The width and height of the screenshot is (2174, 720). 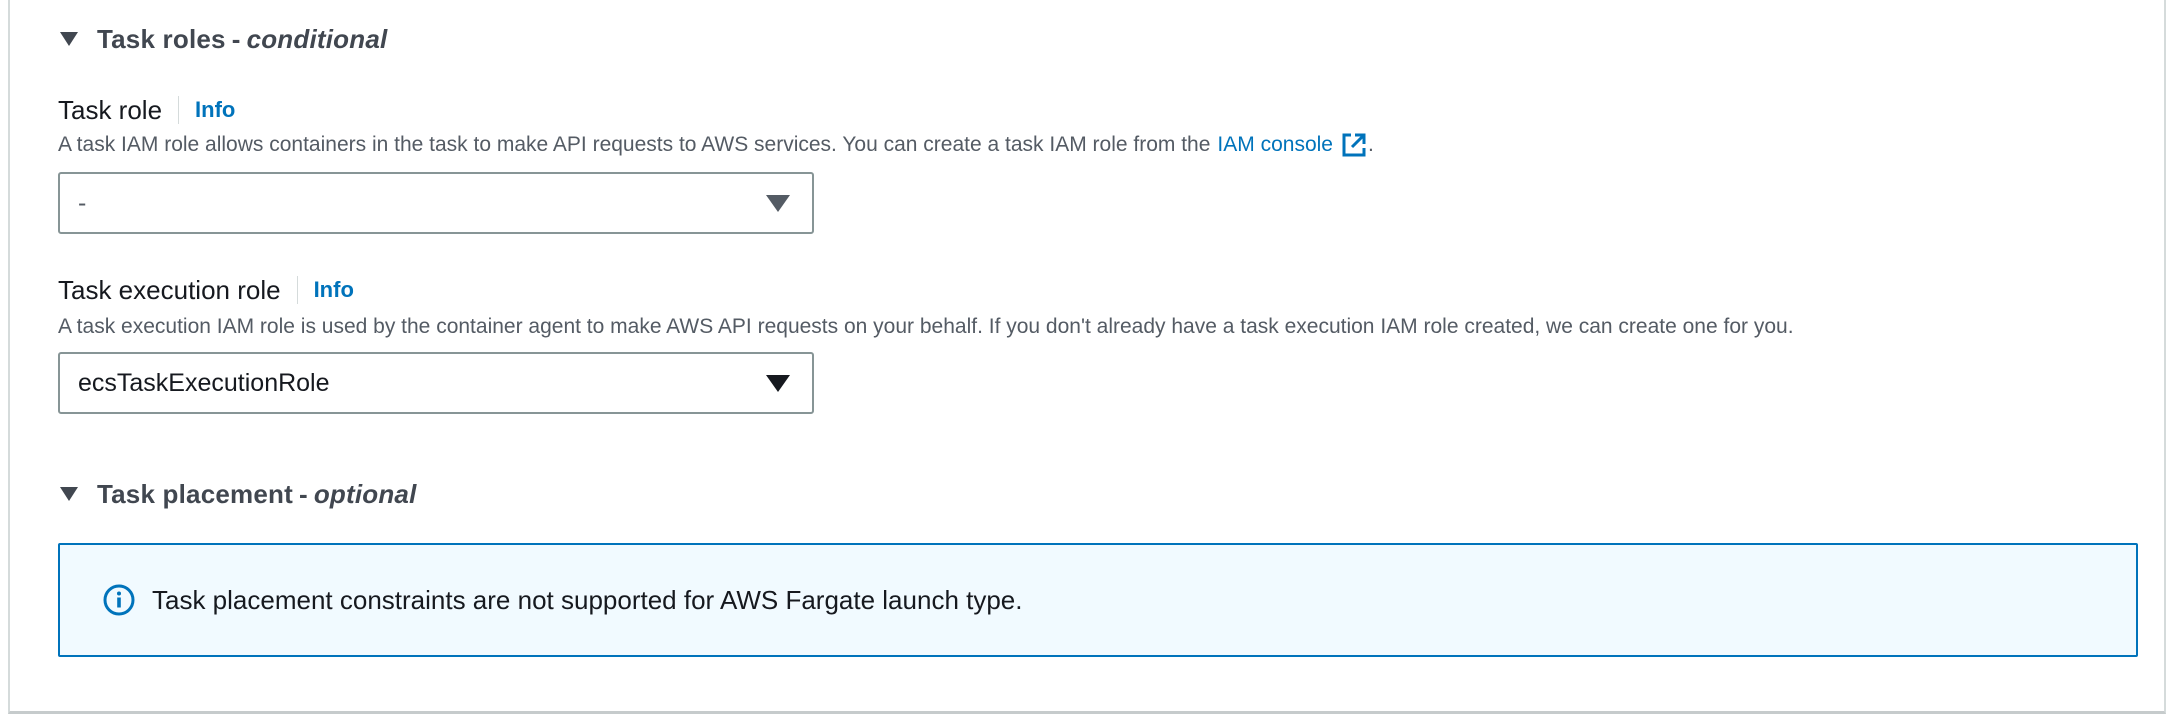 What do you see at coordinates (169, 289) in the screenshot?
I see `execution-role-label: Task execution role` at bounding box center [169, 289].